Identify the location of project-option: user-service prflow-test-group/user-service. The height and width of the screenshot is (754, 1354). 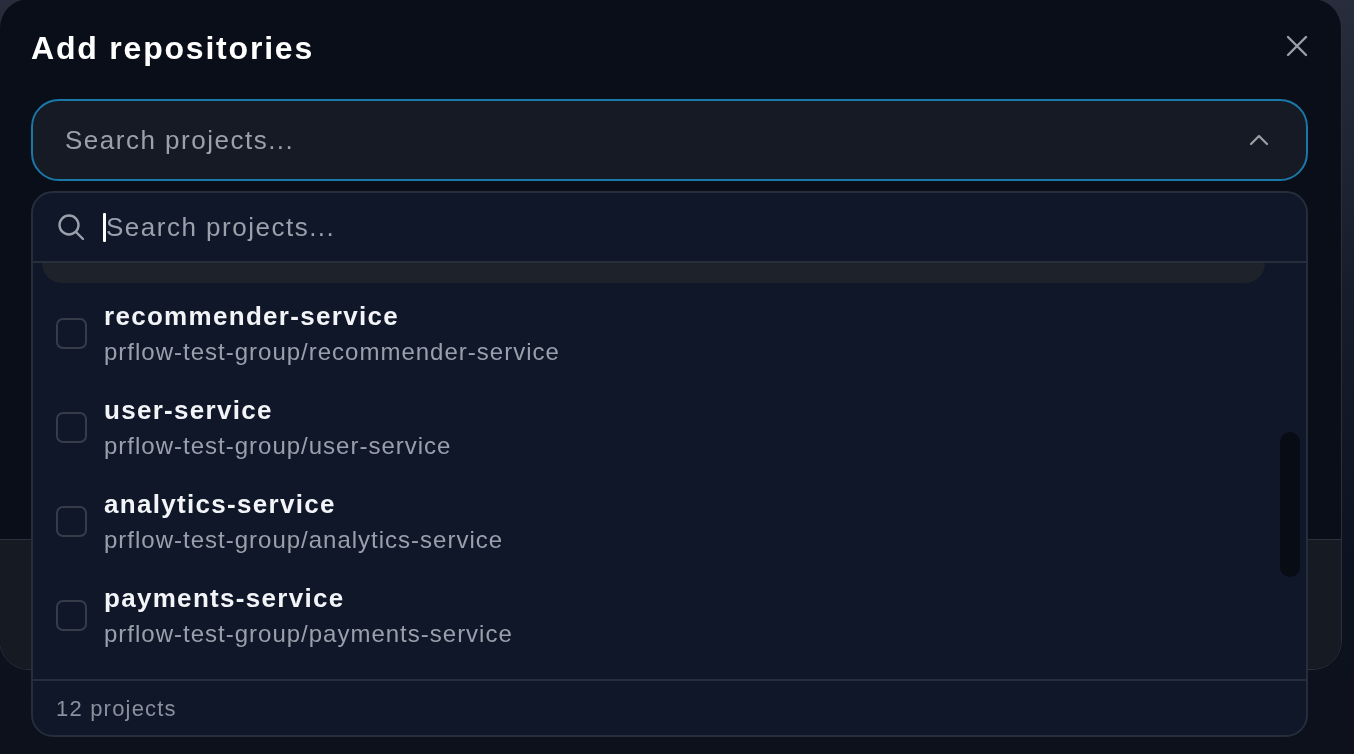
(653, 424).